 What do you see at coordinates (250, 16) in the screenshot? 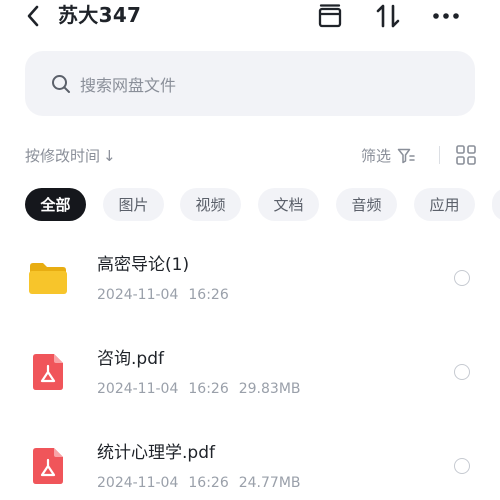
I see `top-bar: 苏大347` at bounding box center [250, 16].